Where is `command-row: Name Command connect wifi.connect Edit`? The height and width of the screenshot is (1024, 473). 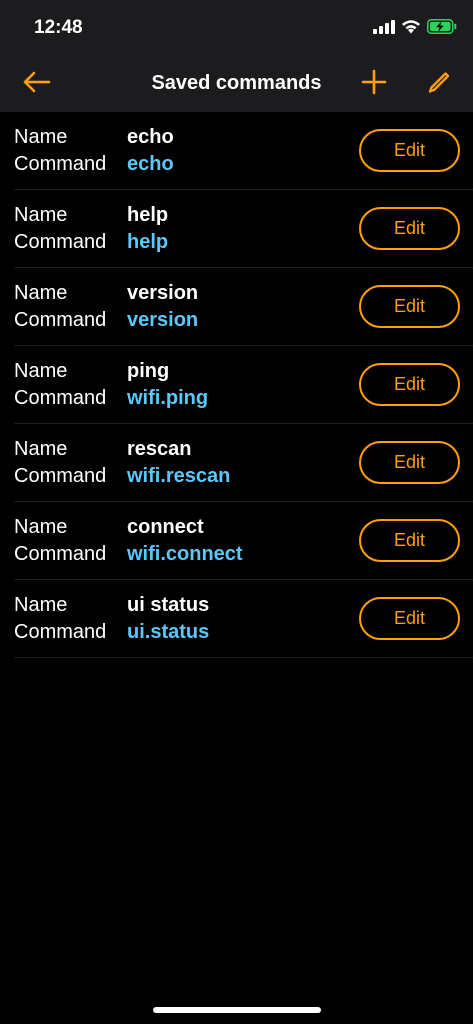 command-row: Name Command connect wifi.connect Edit is located at coordinates (236, 541).